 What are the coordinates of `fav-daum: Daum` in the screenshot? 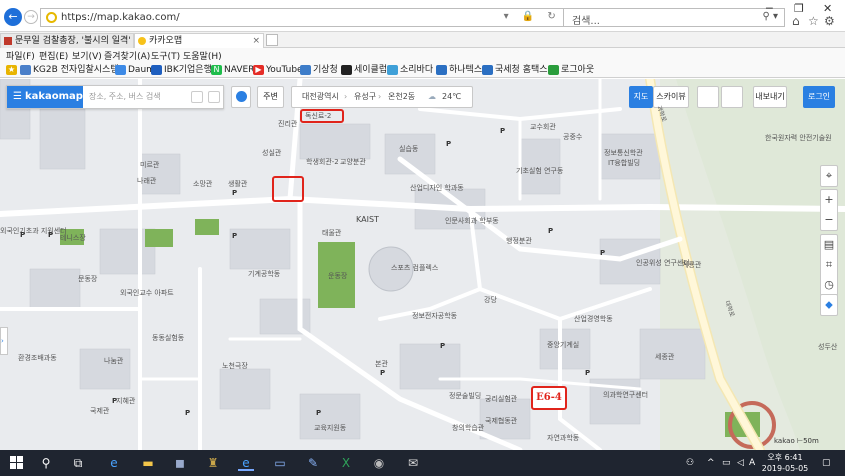 It's located at (135, 70).